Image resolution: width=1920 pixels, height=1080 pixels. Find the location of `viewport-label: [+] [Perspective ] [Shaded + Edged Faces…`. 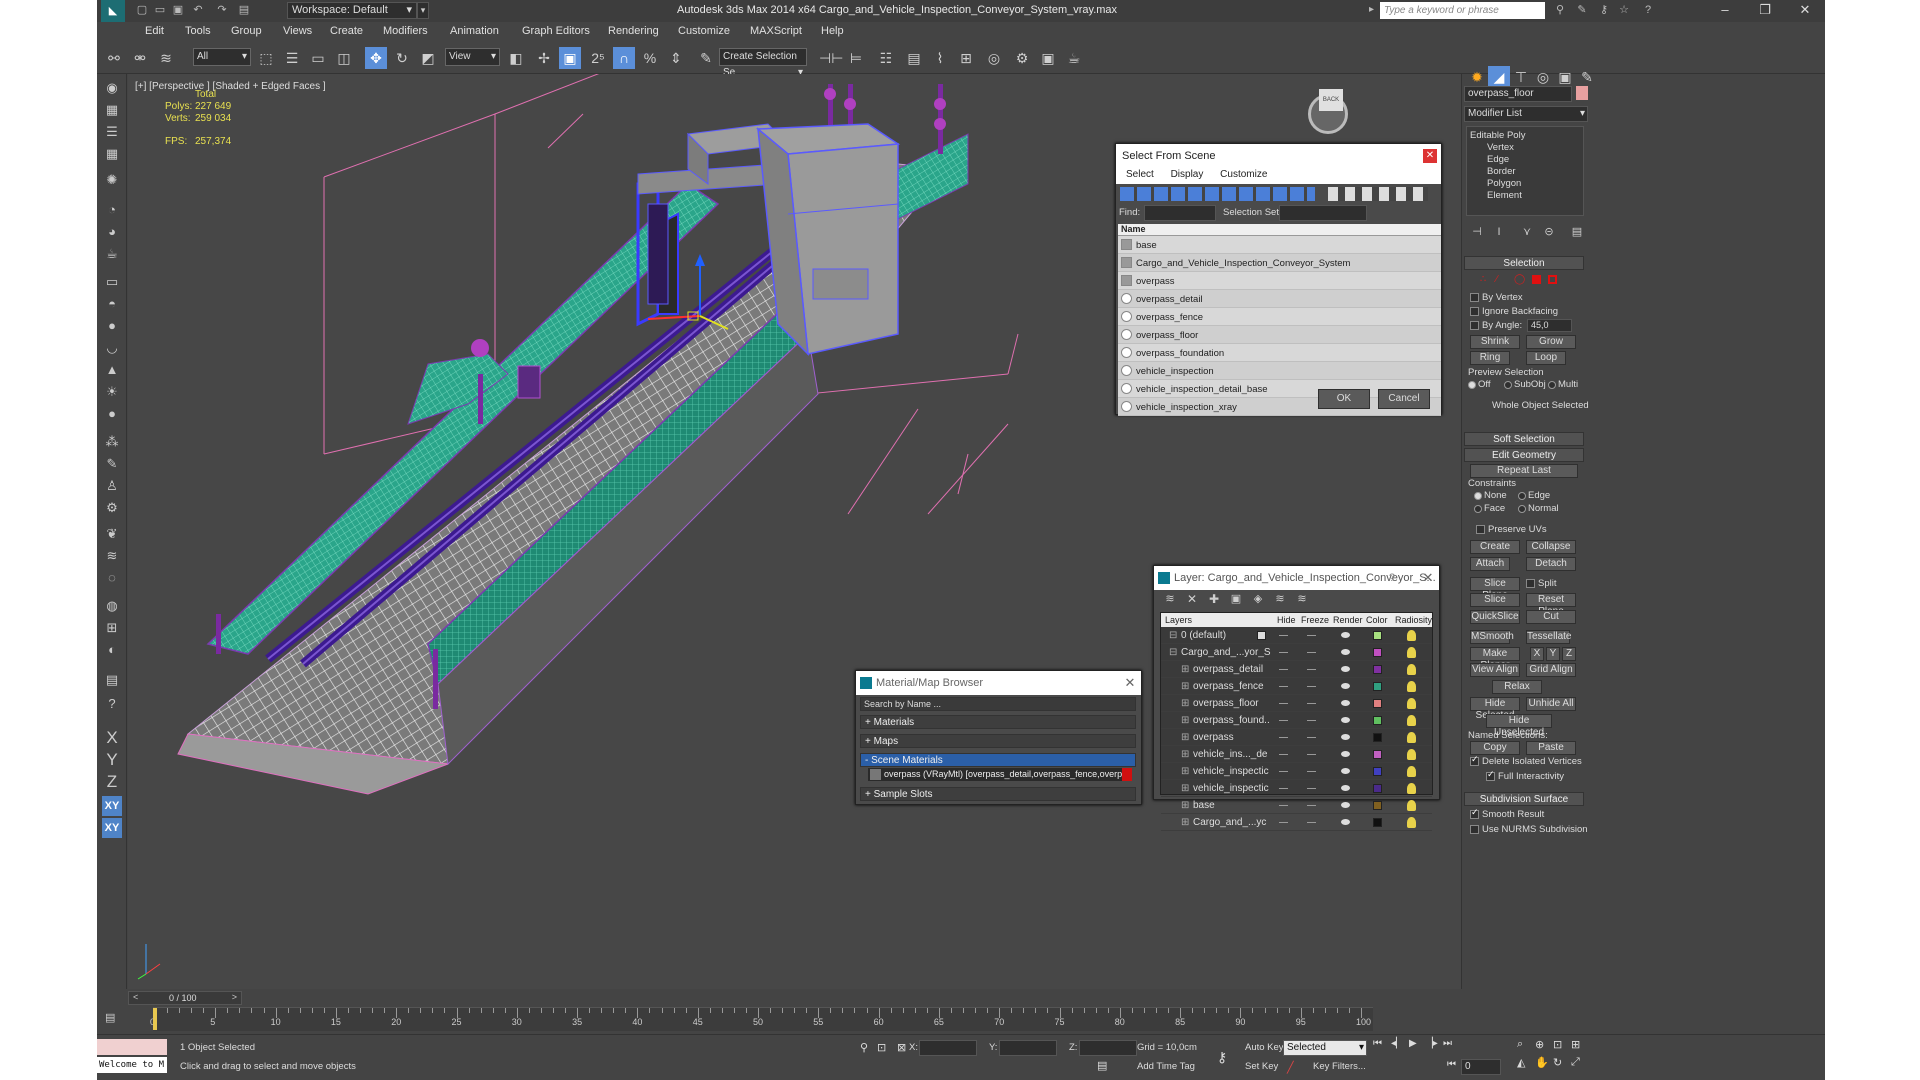

viewport-label: [+] [Perspective ] [Shaded + Edged Faces… is located at coordinates (230, 86).